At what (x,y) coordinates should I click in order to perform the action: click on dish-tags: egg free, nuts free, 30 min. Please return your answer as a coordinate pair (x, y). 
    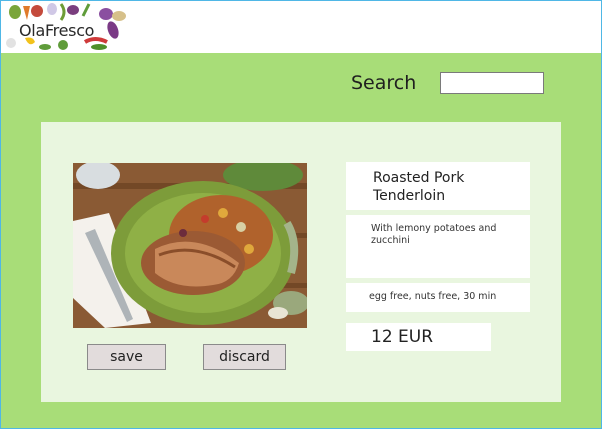
    Looking at the image, I should click on (438, 297).